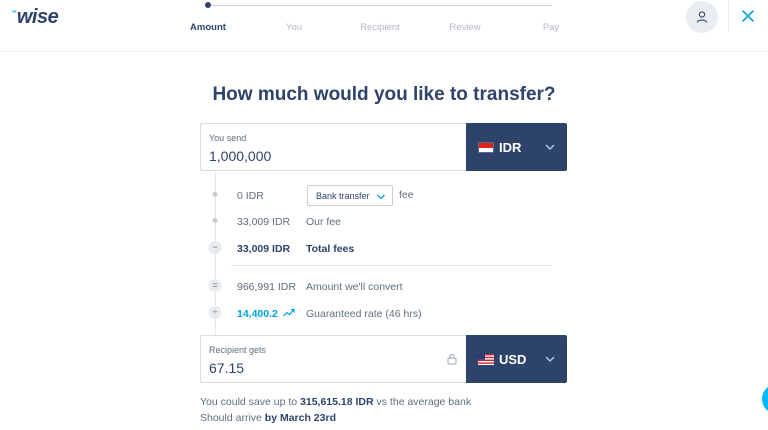 The width and height of the screenshot is (768, 430). I want to click on receive-label: Recipient gets, so click(238, 350).